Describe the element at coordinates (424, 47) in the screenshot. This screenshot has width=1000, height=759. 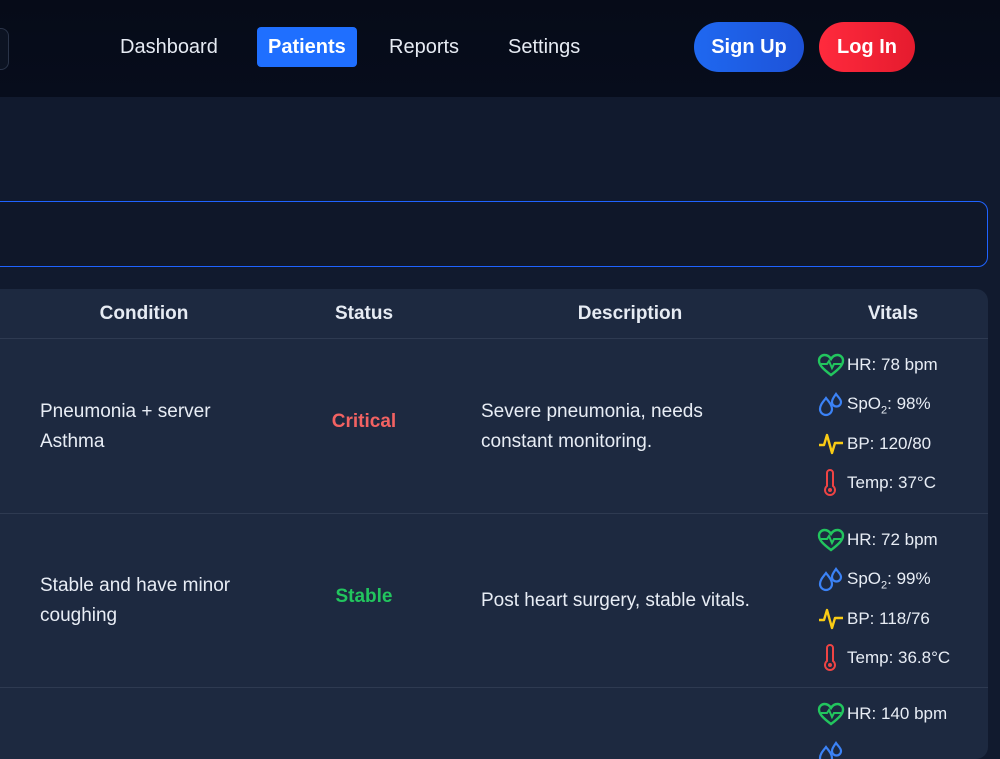
I see `nav-link-reports: Reports` at that location.